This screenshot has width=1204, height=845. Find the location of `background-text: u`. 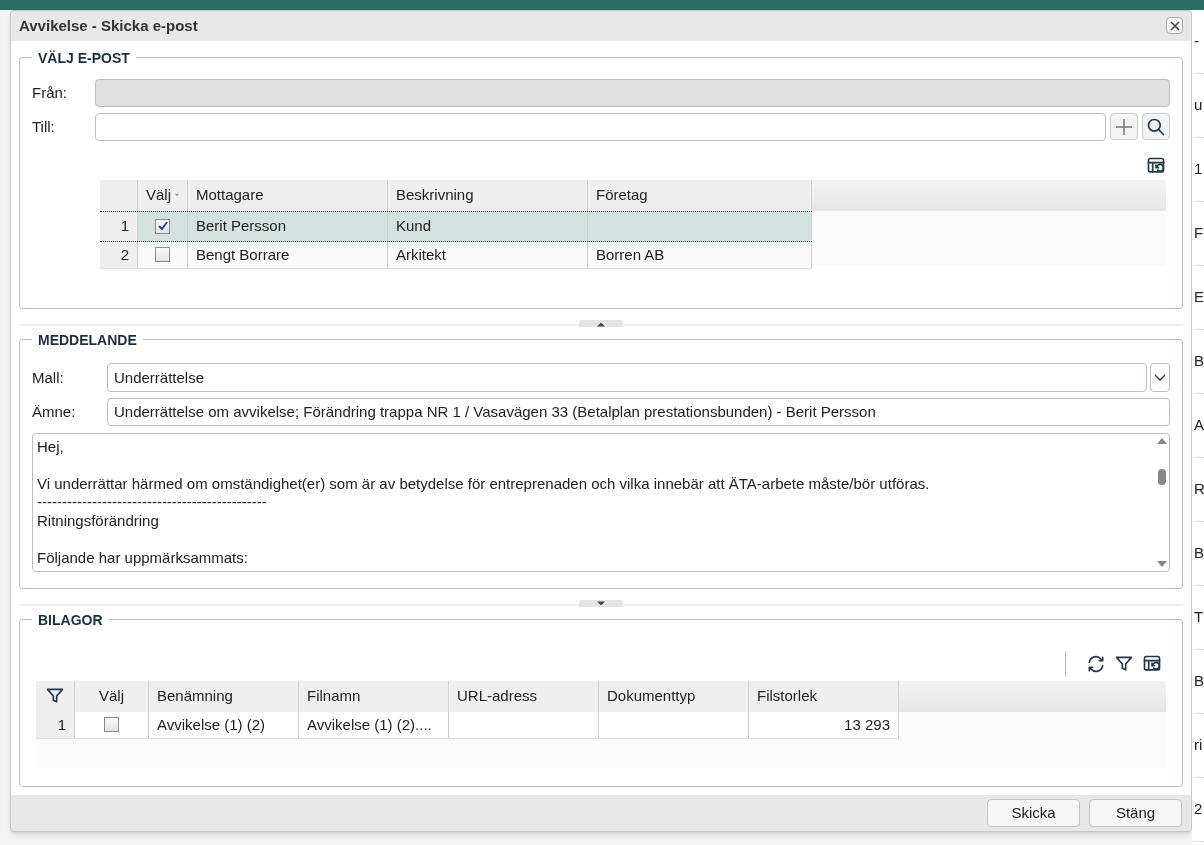

background-text: u is located at coordinates (1198, 105).